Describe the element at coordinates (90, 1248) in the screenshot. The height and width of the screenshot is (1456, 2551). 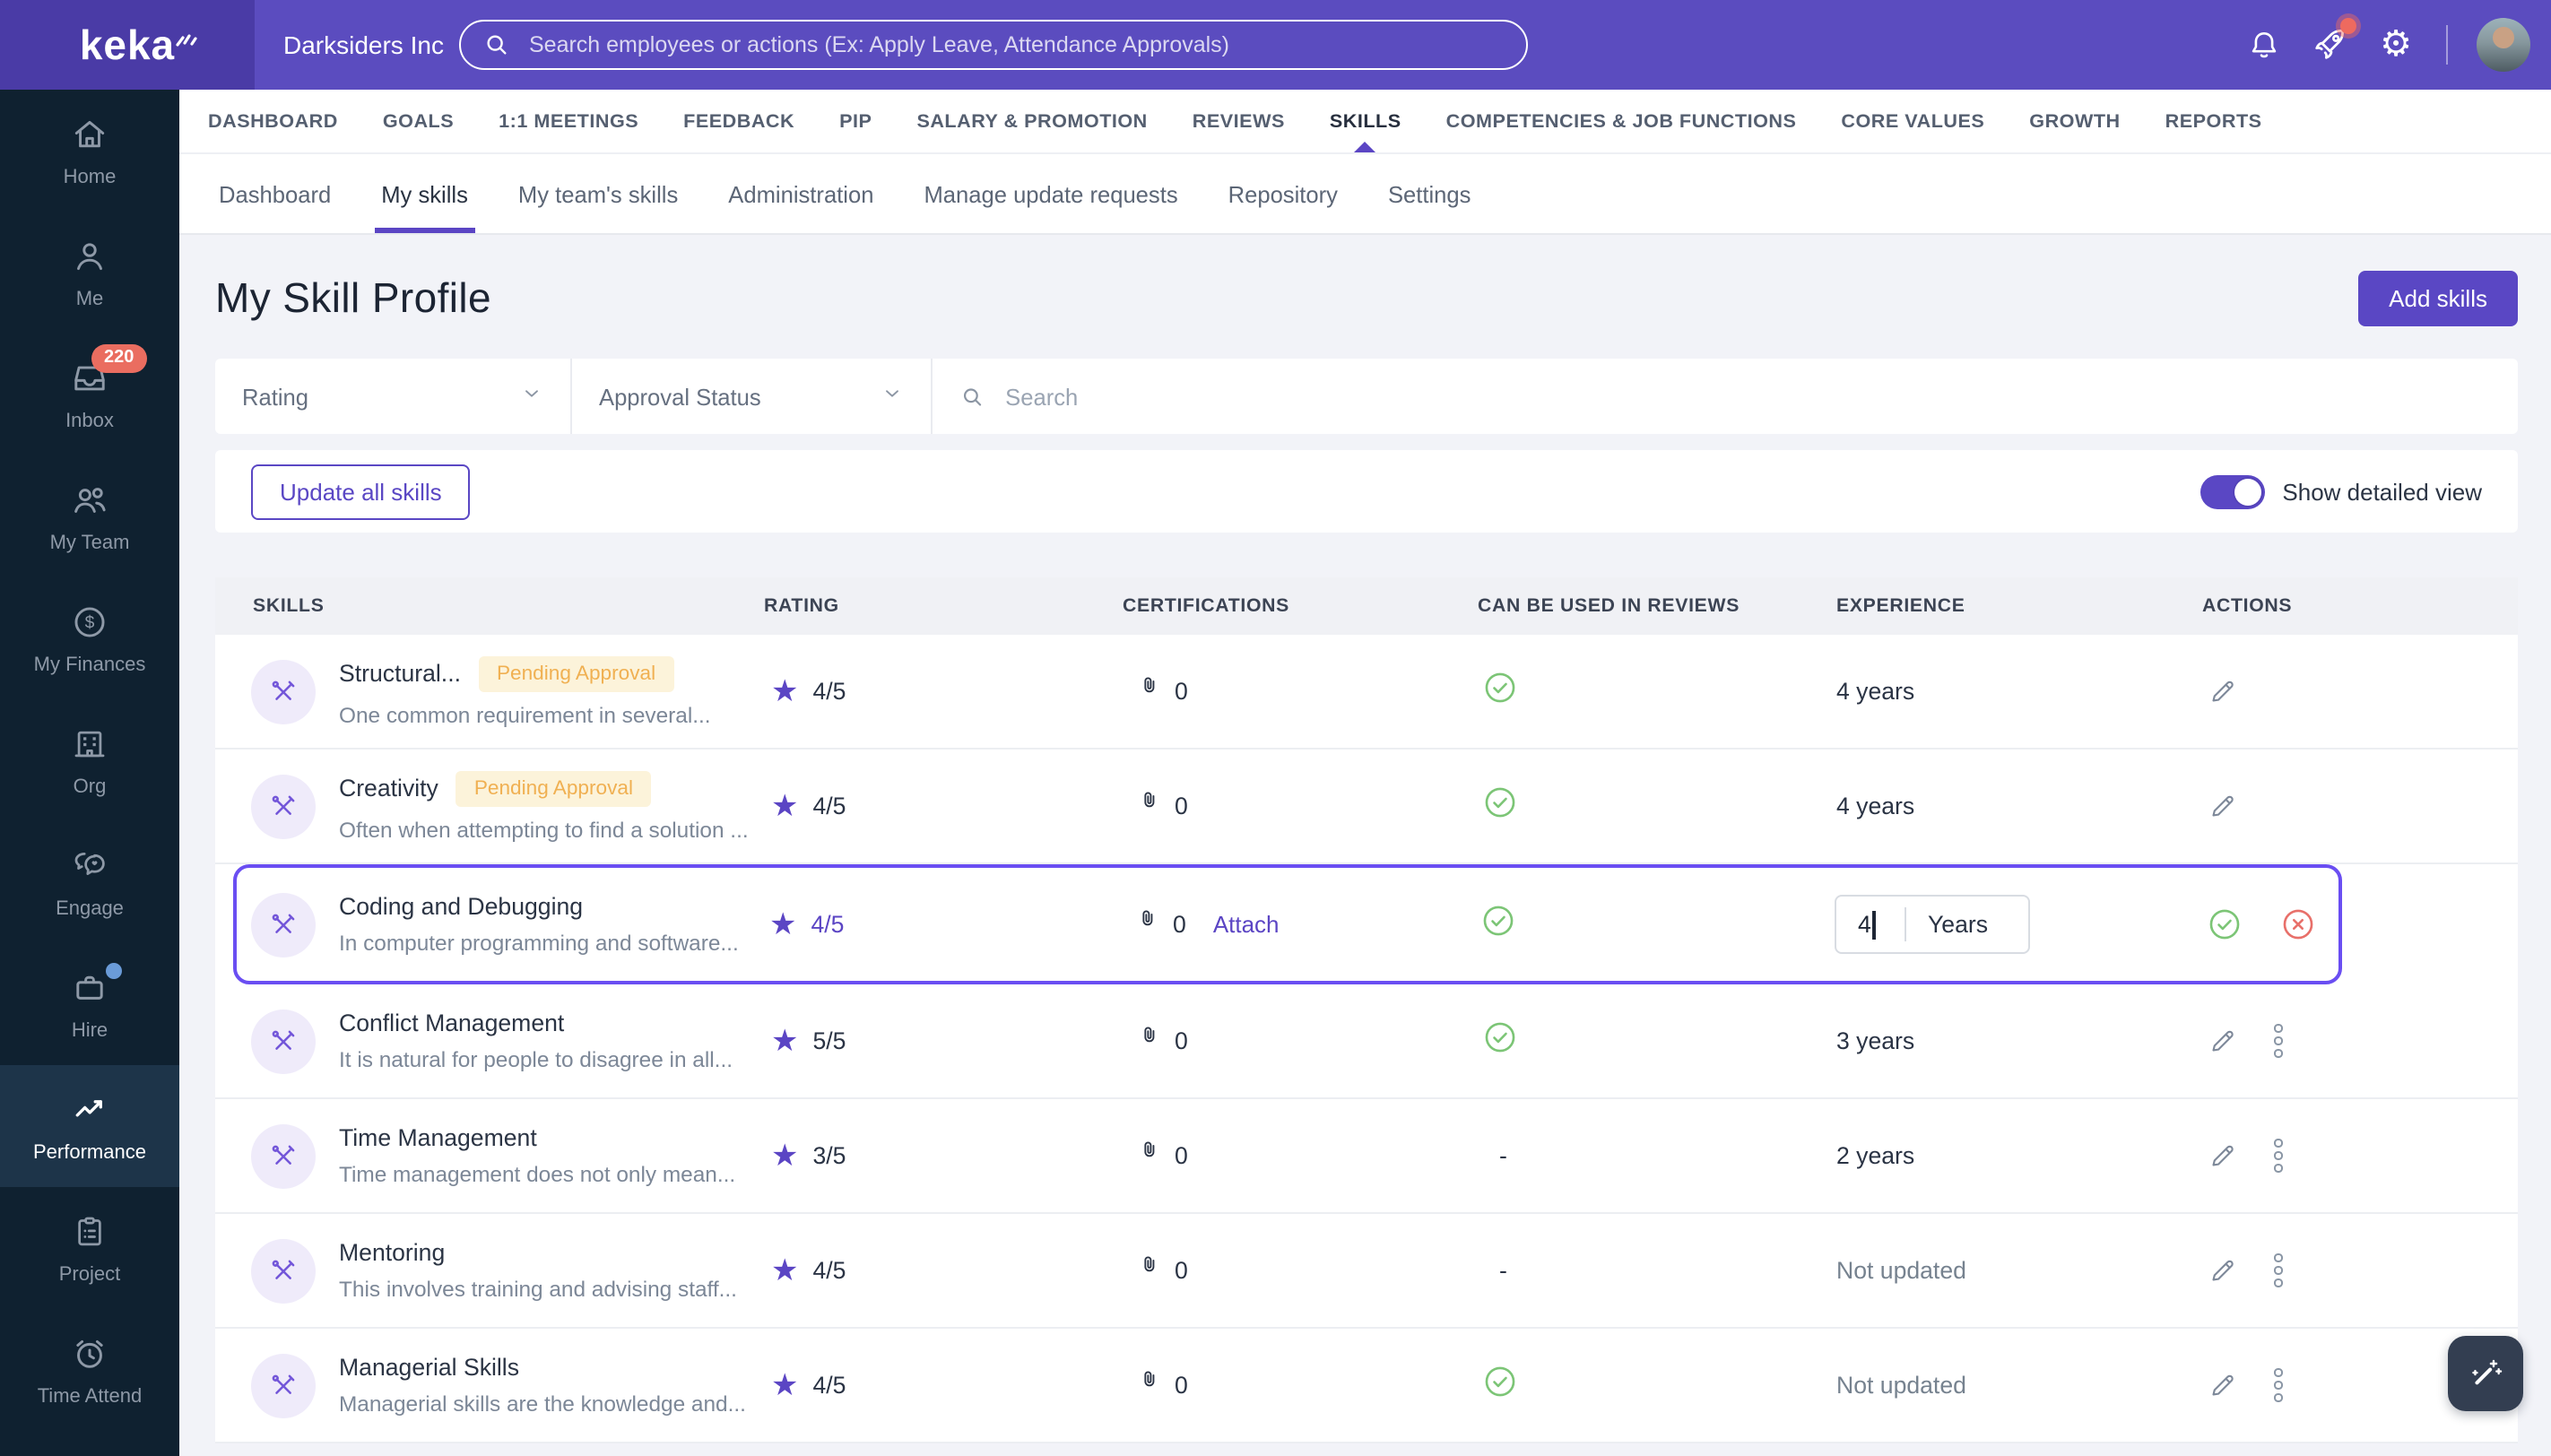
I see `sidebar-item-project: Project` at that location.